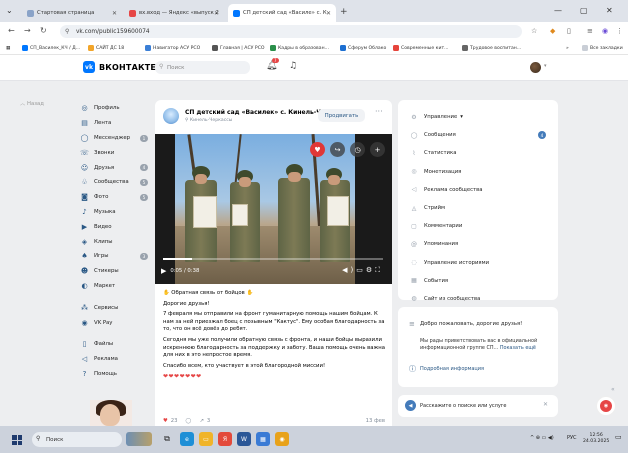  What do you see at coordinates (273, 209) in the screenshot?
I see `post-video-player: ♥ ↪ ◷ + ▶ 0:05 / 0:38 ◀)▭⚙⛶` at bounding box center [273, 209].